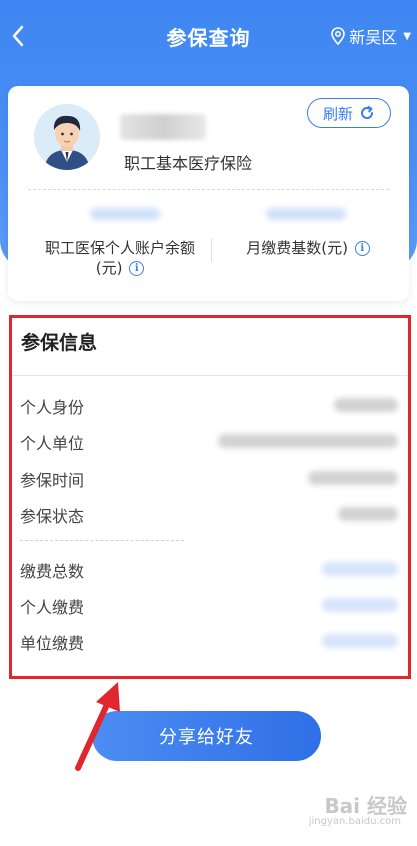  Describe the element at coordinates (208, 38) in the screenshot. I see `navigation-bar: 参保查询 新吴区 ▼` at that location.